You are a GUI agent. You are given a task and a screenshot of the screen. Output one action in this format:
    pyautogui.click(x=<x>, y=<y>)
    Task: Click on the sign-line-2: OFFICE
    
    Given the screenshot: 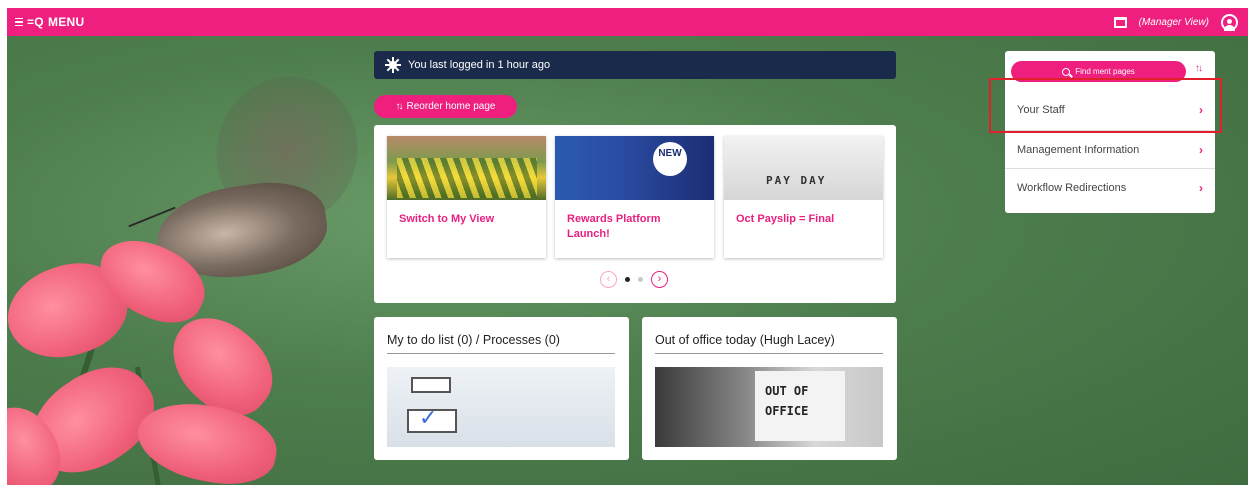 What is the action you would take?
    pyautogui.click(x=787, y=411)
    